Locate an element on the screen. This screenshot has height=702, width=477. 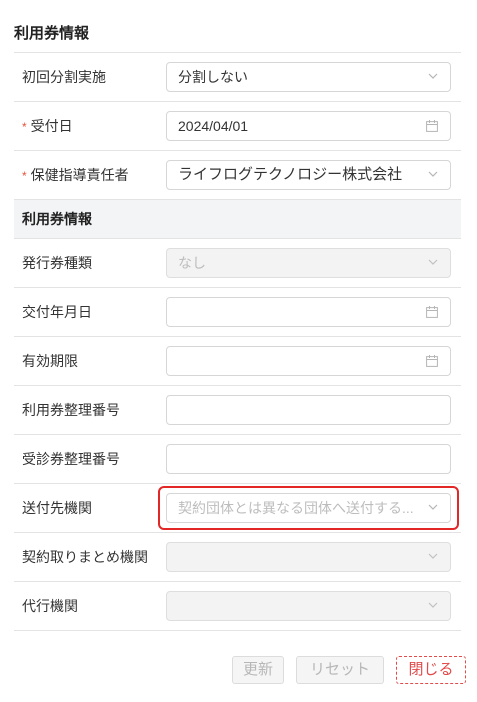
row-expiry: 有効期限 is located at coordinates (237, 361).